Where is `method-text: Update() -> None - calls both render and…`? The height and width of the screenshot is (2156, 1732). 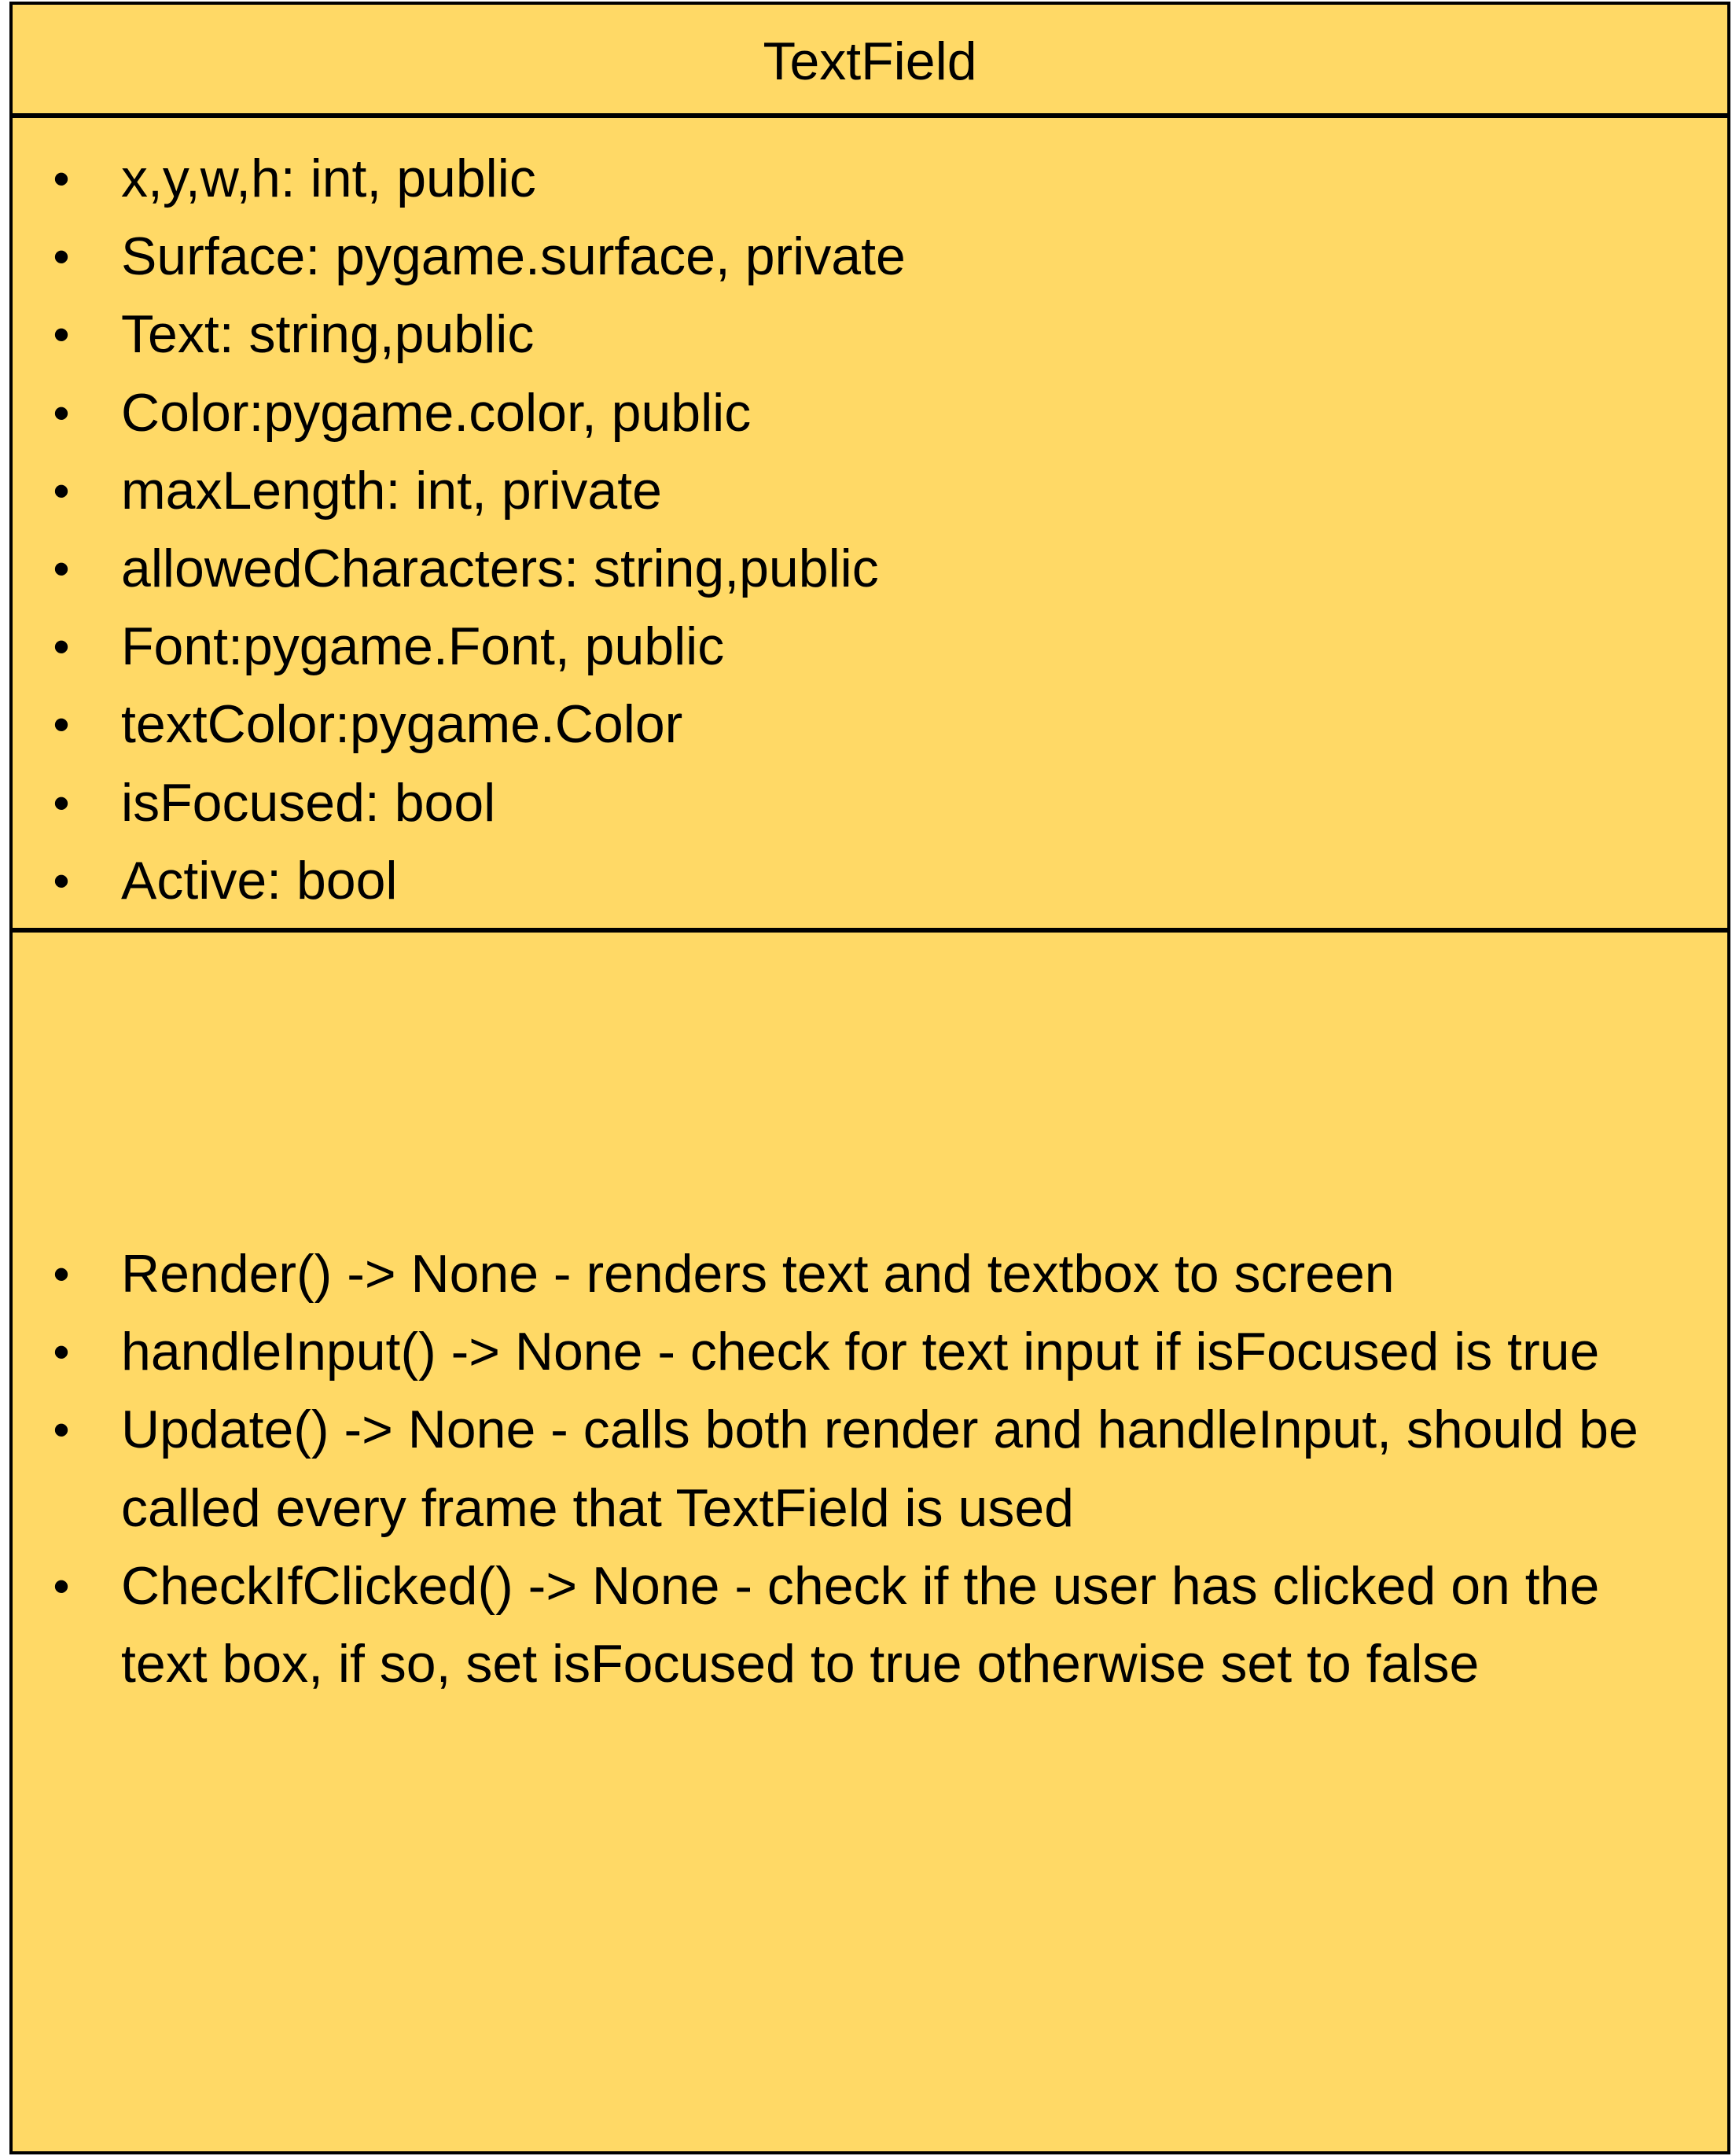 method-text: Update() -> None - calls both render and… is located at coordinates (879, 1469).